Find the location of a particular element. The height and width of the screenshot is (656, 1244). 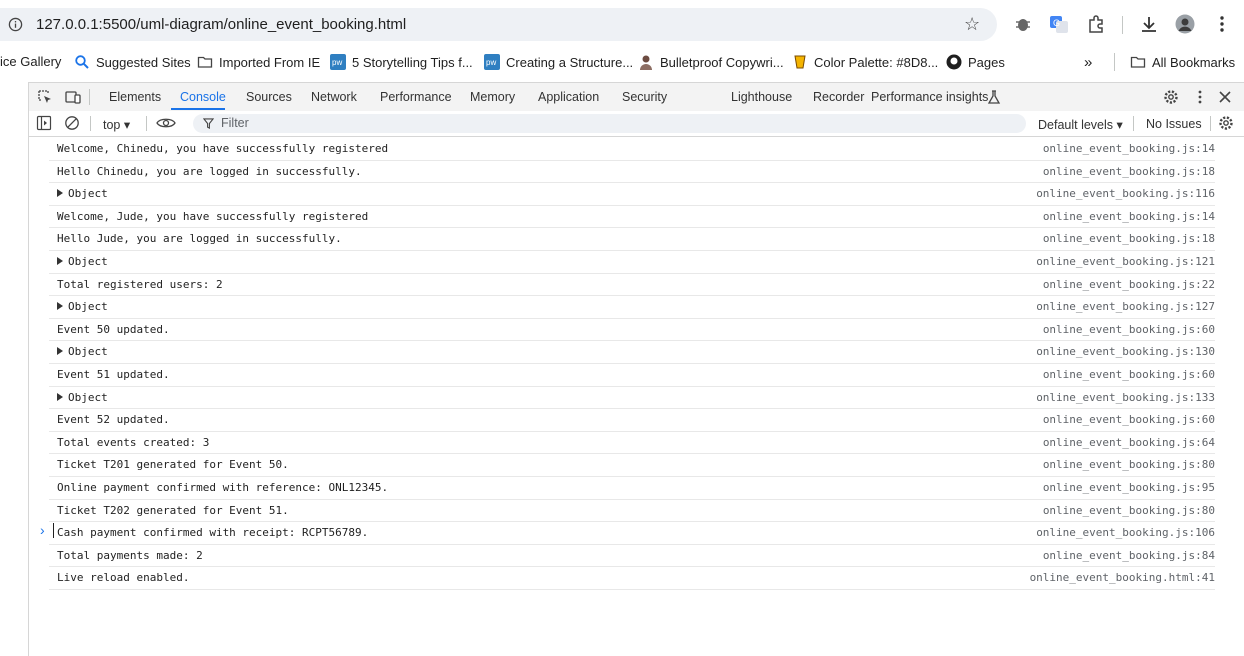

bookmark-item: Pages is located at coordinates (975, 62).